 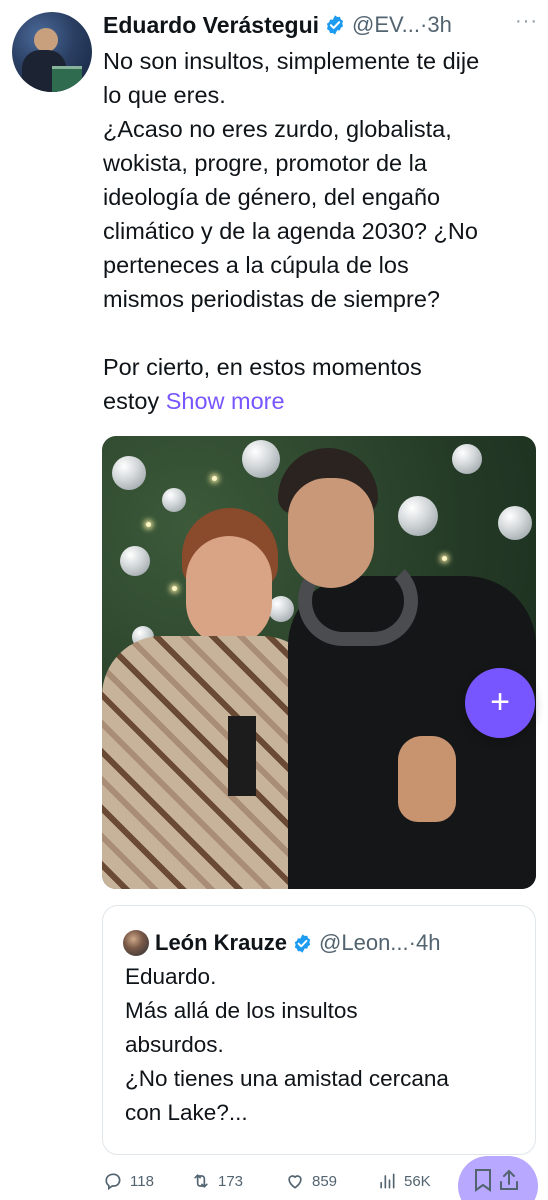 I want to click on repost-icon, so click(x=201, y=1181).